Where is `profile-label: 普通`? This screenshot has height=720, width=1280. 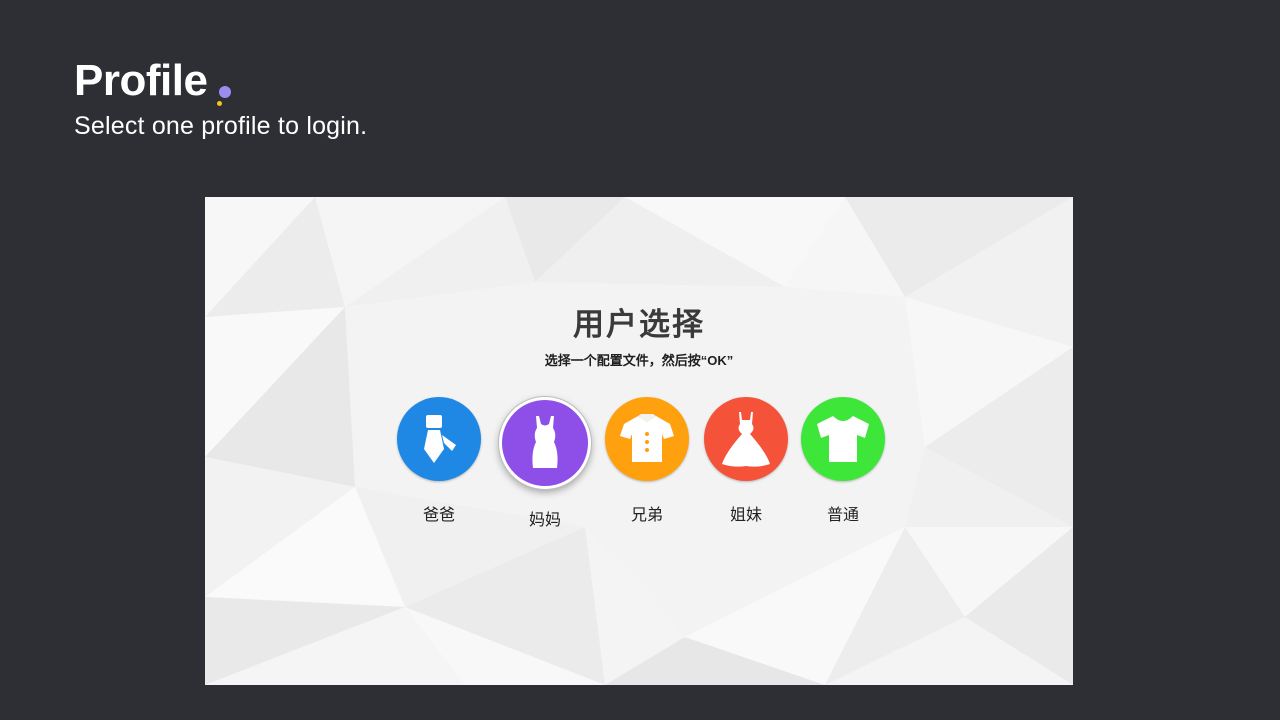 profile-label: 普通 is located at coordinates (842, 515).